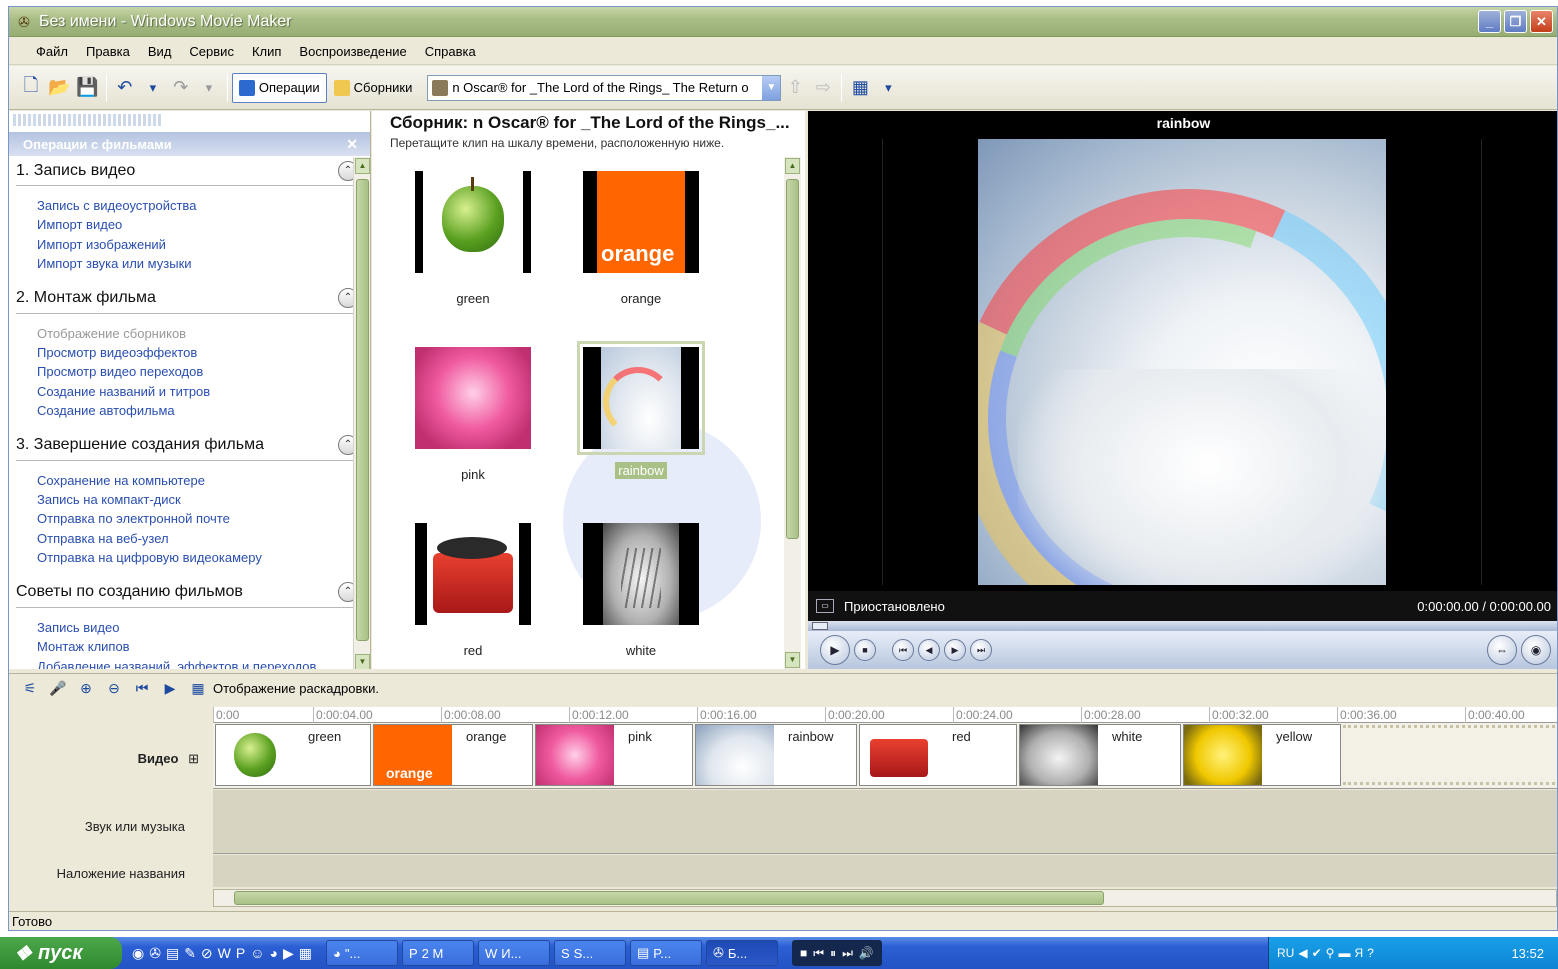  What do you see at coordinates (1317, 953) in the screenshot?
I see `antivirus-icon: ✔` at bounding box center [1317, 953].